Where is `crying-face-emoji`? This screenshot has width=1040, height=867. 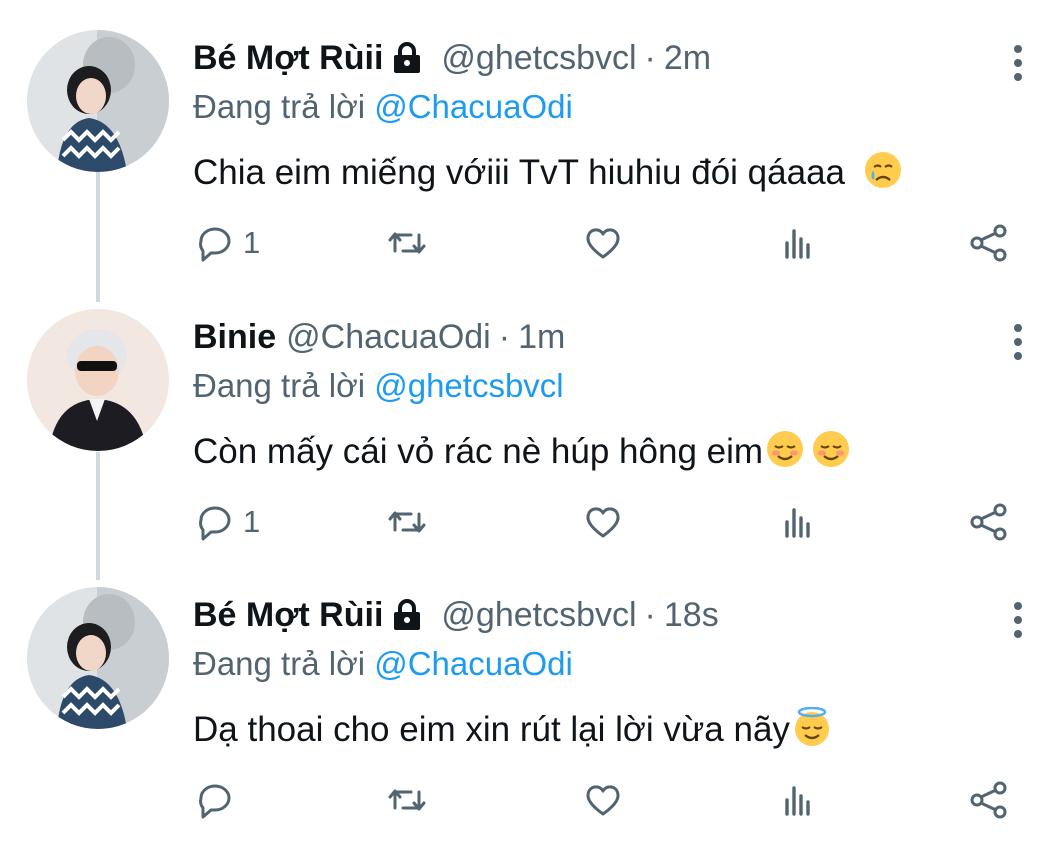
crying-face-emoji is located at coordinates (882, 170).